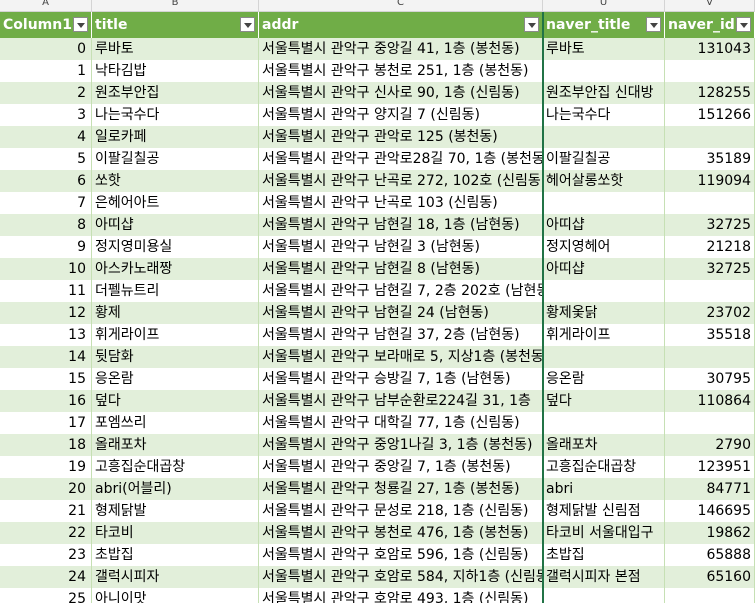 The width and height of the screenshot is (755, 603). I want to click on cell-addr: 서울특별시 관악구 난곡로 103 (신림동), so click(401, 203).